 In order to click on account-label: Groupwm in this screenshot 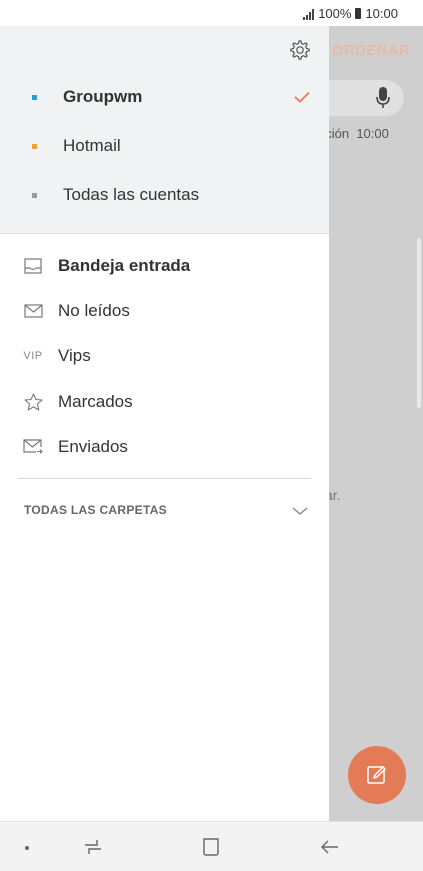, I will do `click(103, 96)`.